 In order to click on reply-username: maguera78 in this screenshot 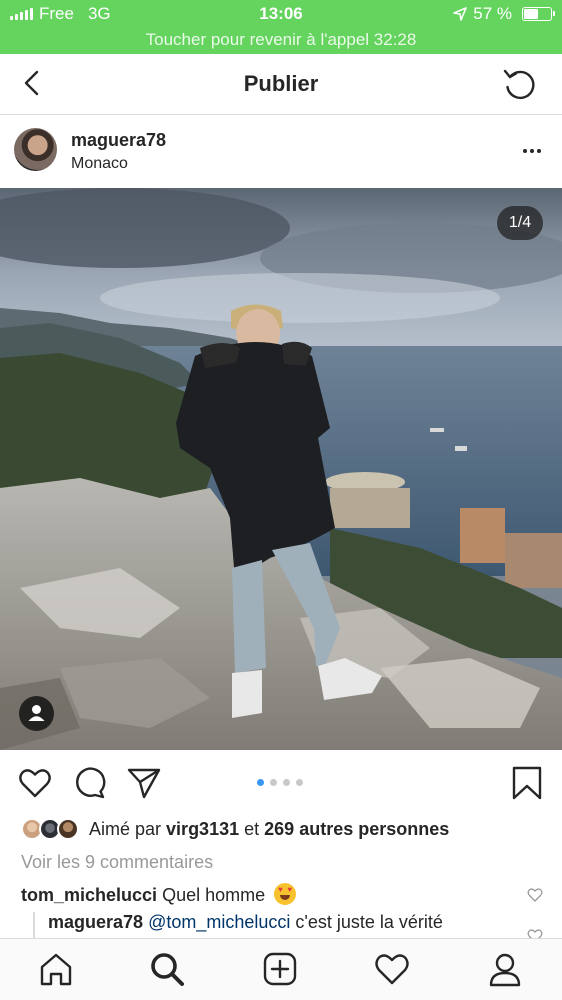, I will do `click(95, 922)`.